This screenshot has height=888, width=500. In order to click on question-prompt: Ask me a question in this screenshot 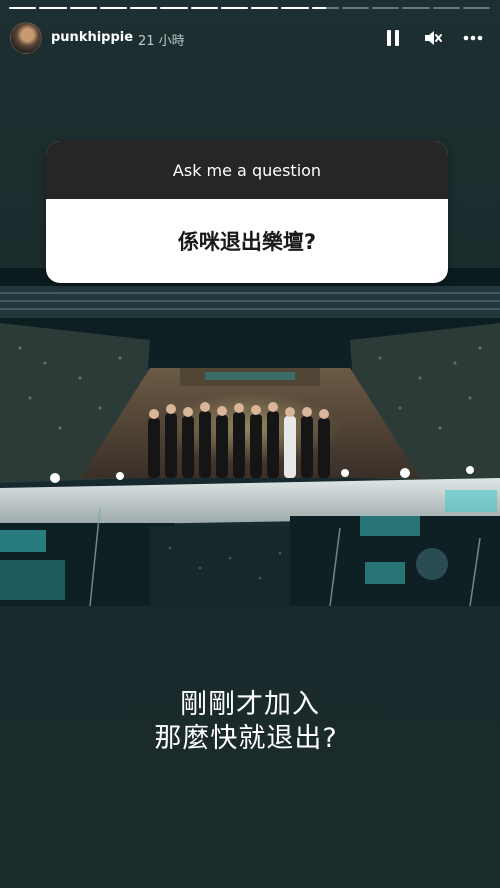, I will do `click(247, 170)`.